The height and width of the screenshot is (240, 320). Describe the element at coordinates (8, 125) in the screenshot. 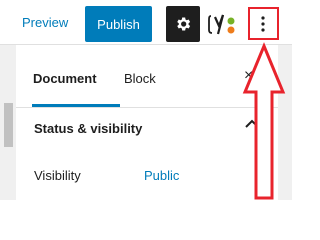

I see `editor-scrollbar-thumb` at that location.